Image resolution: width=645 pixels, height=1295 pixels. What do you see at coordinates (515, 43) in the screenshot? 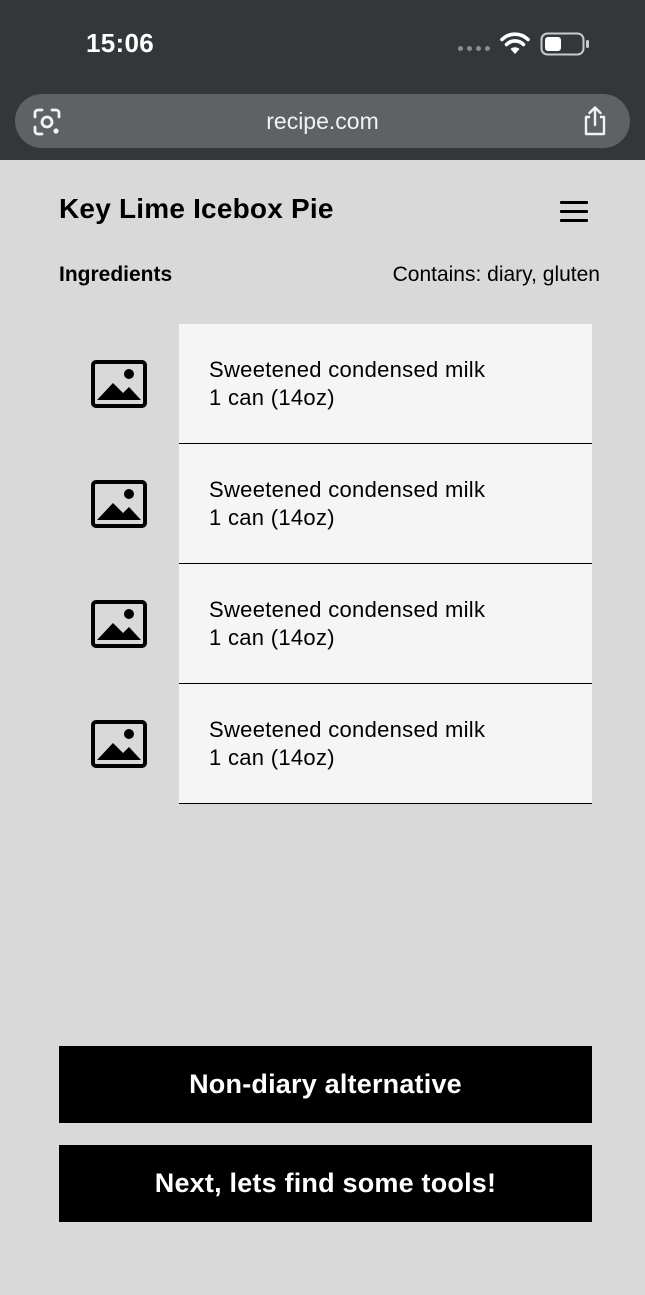
I see `wifi-icon` at bounding box center [515, 43].